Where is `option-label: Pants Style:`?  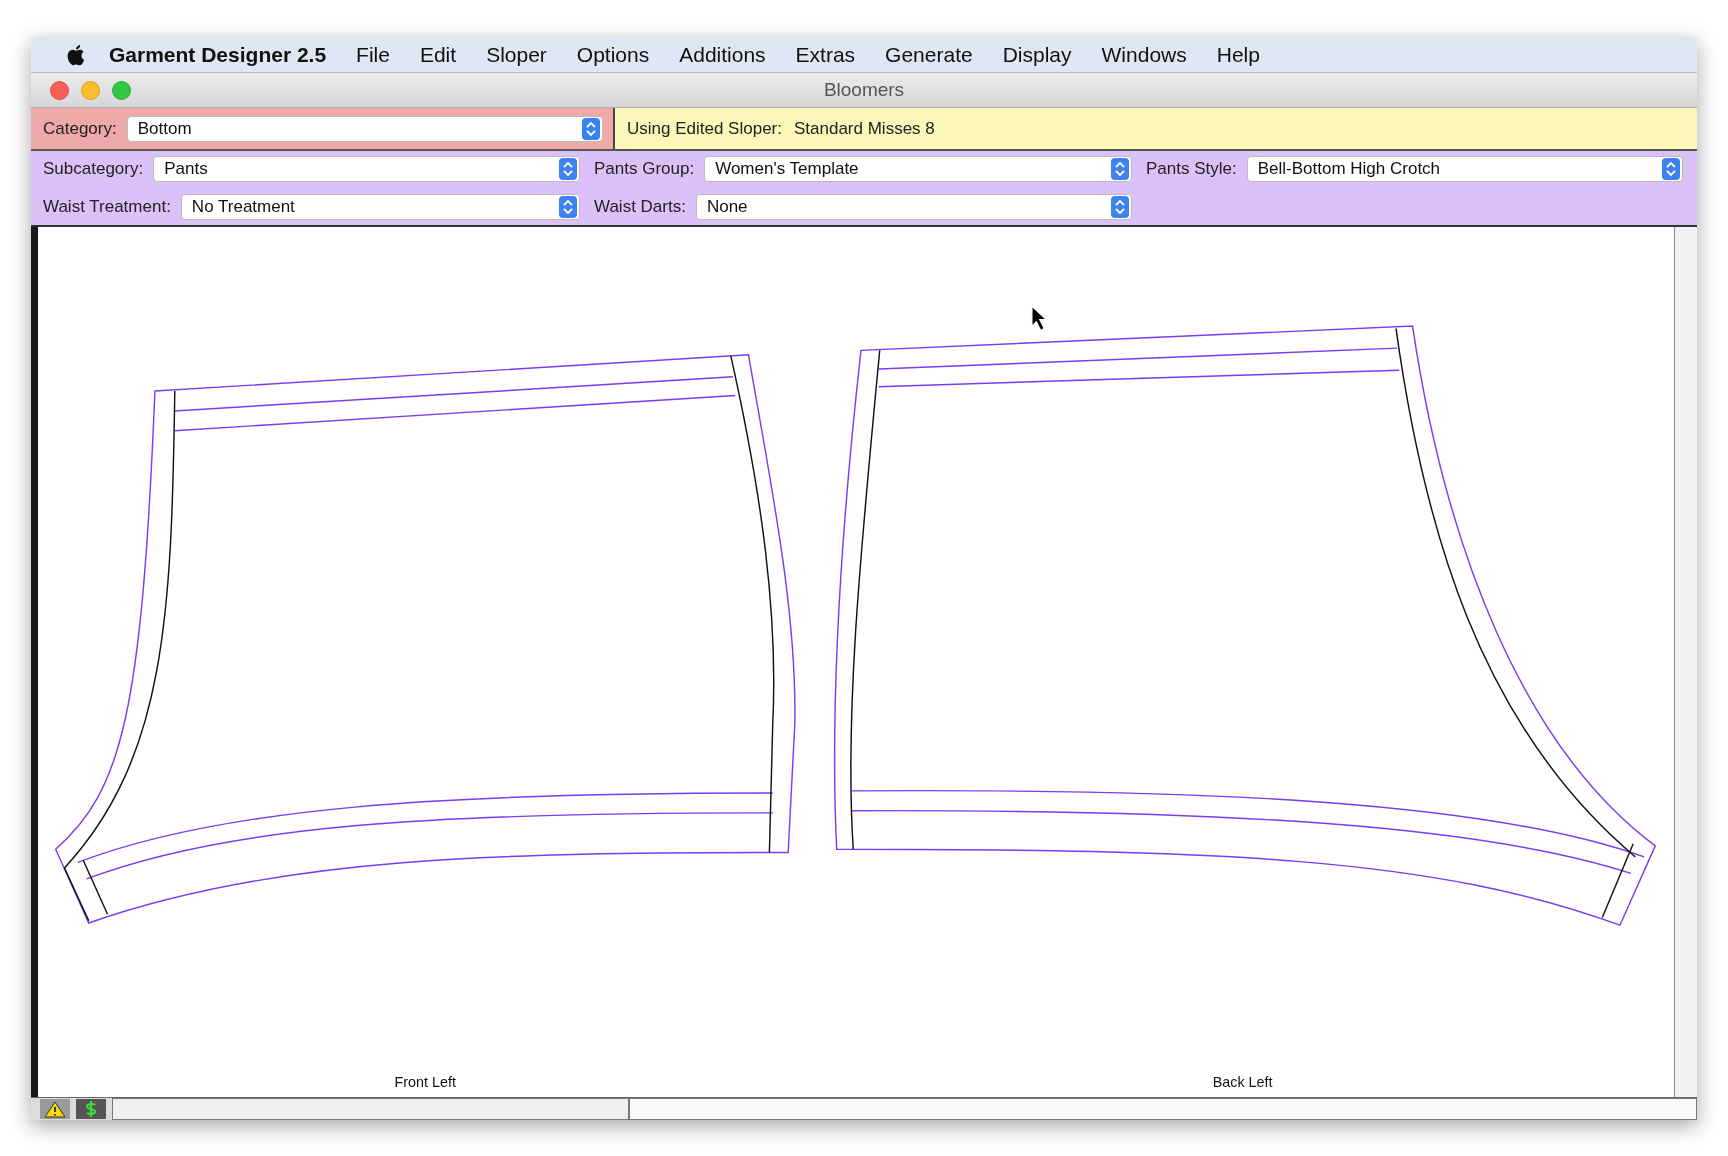
option-label: Pants Style: is located at coordinates (1191, 169).